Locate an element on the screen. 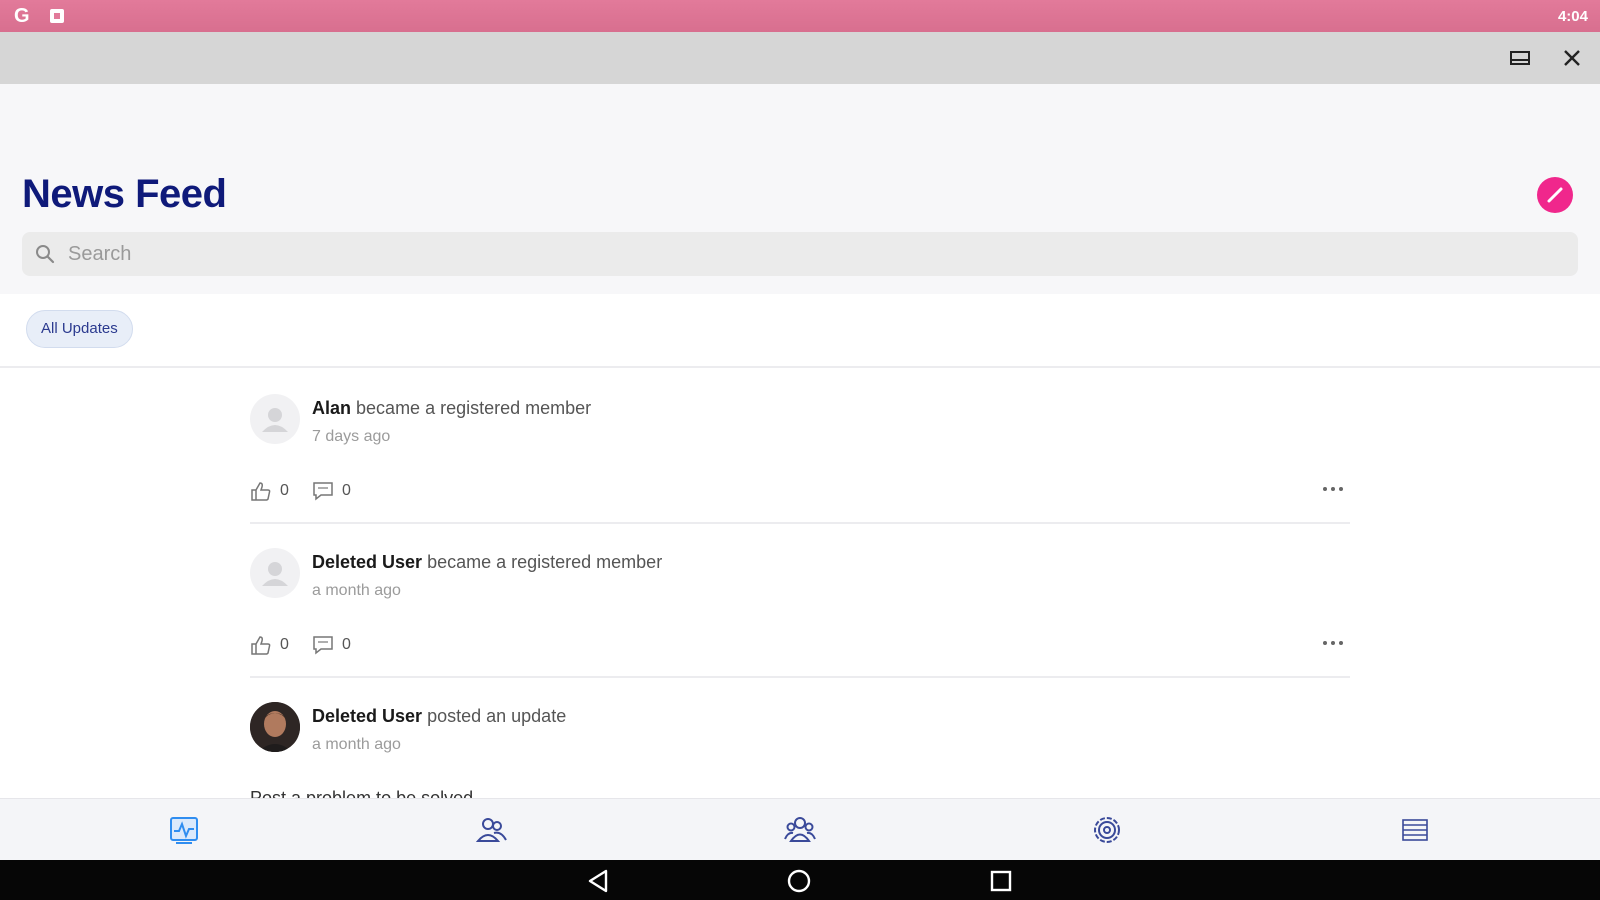 The width and height of the screenshot is (1600, 900). back-icon is located at coordinates (599, 881).